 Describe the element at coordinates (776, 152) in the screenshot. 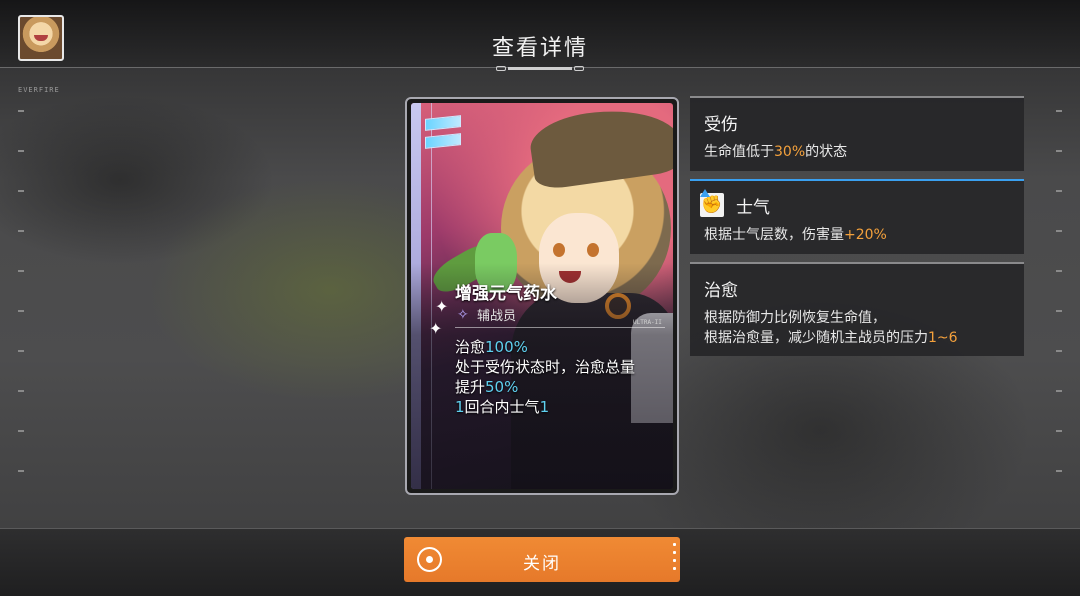

I see `panel-body: 生命值低于30%的状态` at that location.